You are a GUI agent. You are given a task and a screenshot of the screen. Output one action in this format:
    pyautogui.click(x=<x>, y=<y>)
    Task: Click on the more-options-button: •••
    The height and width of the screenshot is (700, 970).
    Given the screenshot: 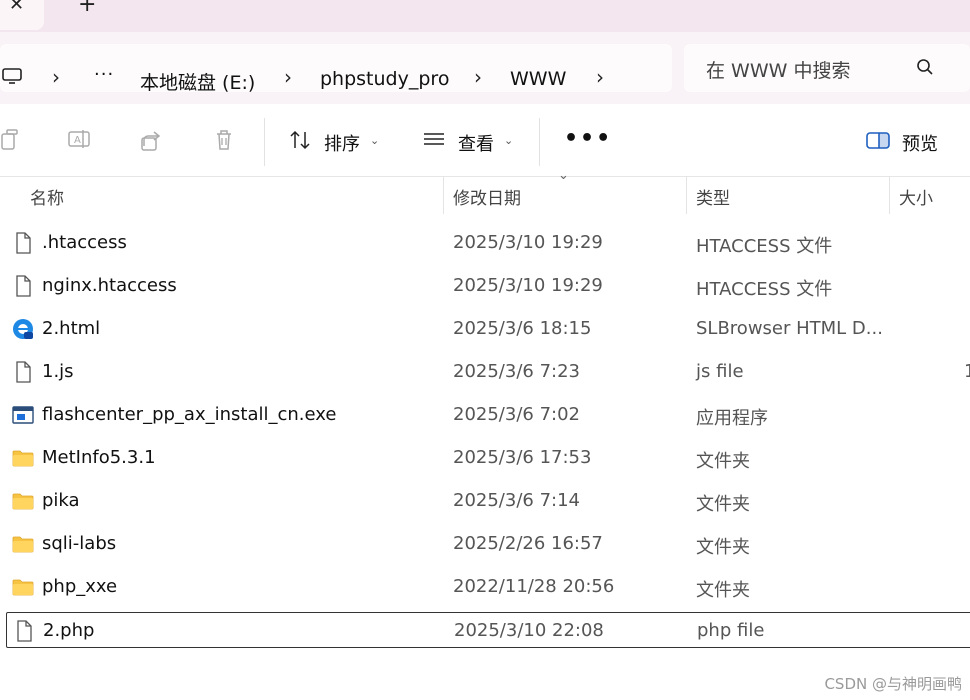 What is the action you would take?
    pyautogui.click(x=588, y=138)
    